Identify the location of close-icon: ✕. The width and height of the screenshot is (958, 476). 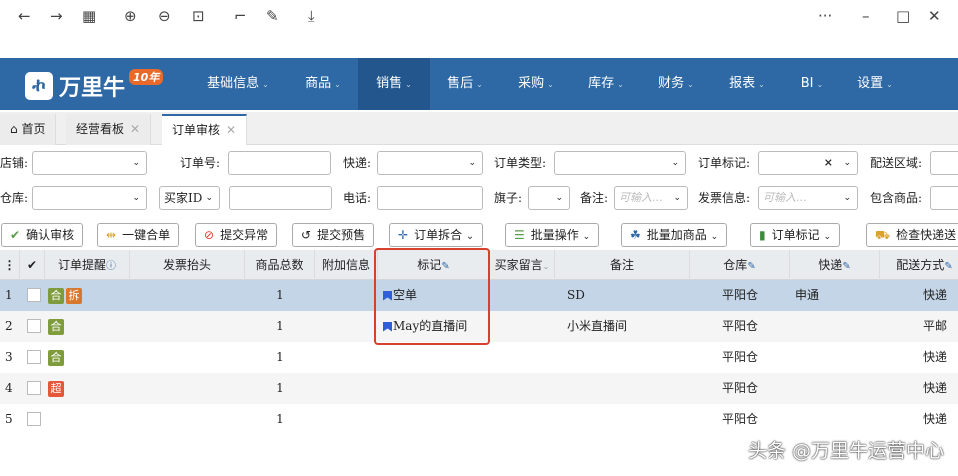
(934, 16).